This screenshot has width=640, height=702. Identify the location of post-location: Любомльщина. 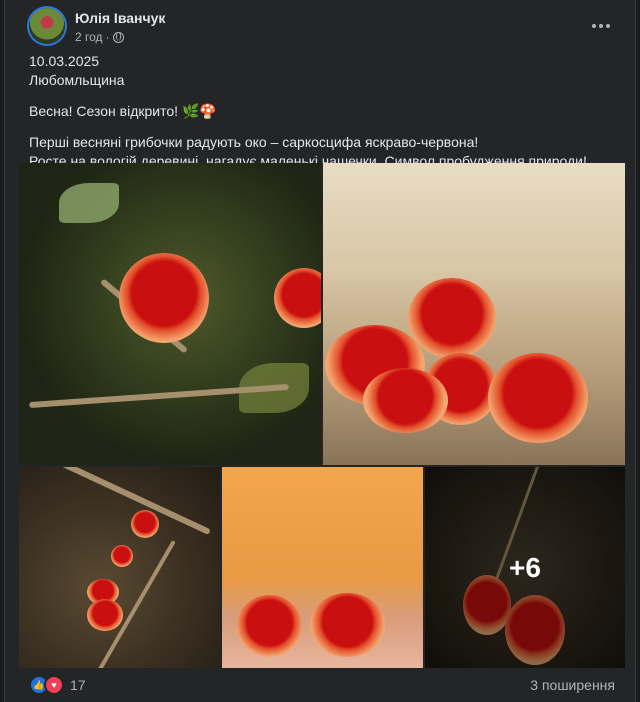
(77, 80).